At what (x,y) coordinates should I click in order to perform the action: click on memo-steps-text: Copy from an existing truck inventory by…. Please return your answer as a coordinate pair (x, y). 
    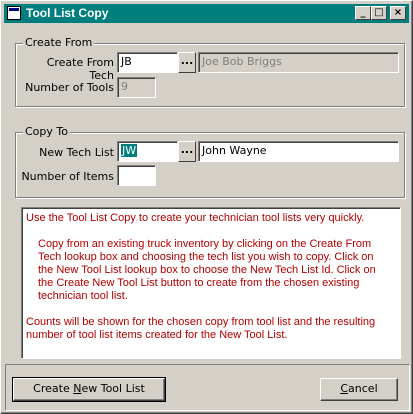
    Looking at the image, I should click on (207, 270).